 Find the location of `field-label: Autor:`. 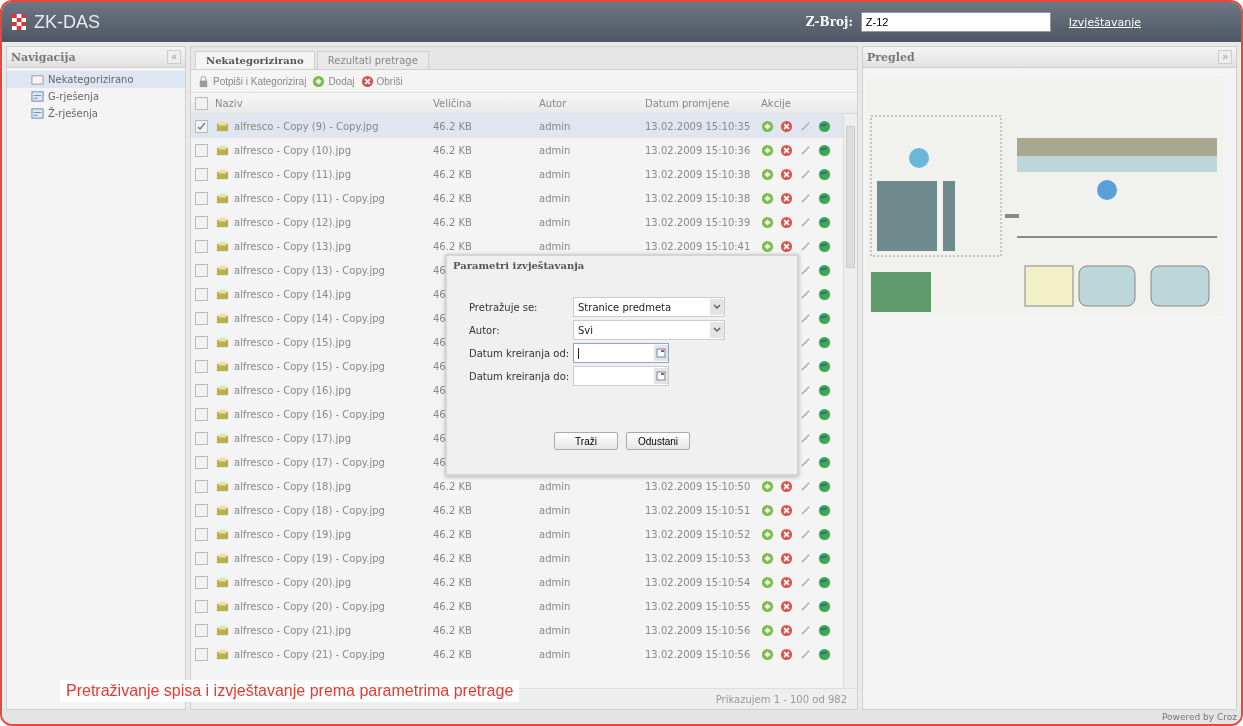

field-label: Autor: is located at coordinates (485, 330).